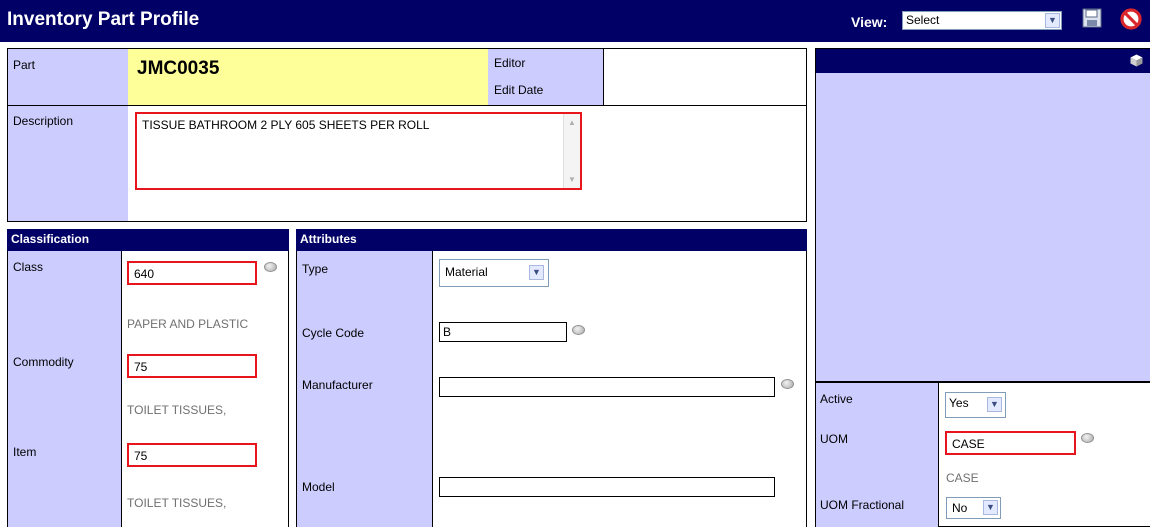 This screenshot has height=527, width=1150. What do you see at coordinates (64, 389) in the screenshot?
I see `classification-label-column` at bounding box center [64, 389].